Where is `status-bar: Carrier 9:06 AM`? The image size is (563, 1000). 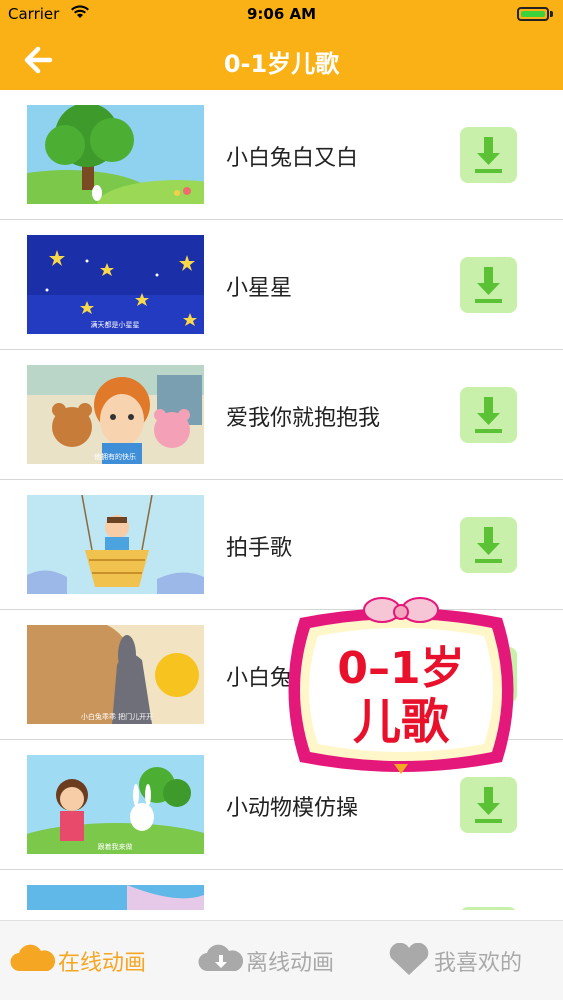 status-bar: Carrier 9:06 AM is located at coordinates (281, 15).